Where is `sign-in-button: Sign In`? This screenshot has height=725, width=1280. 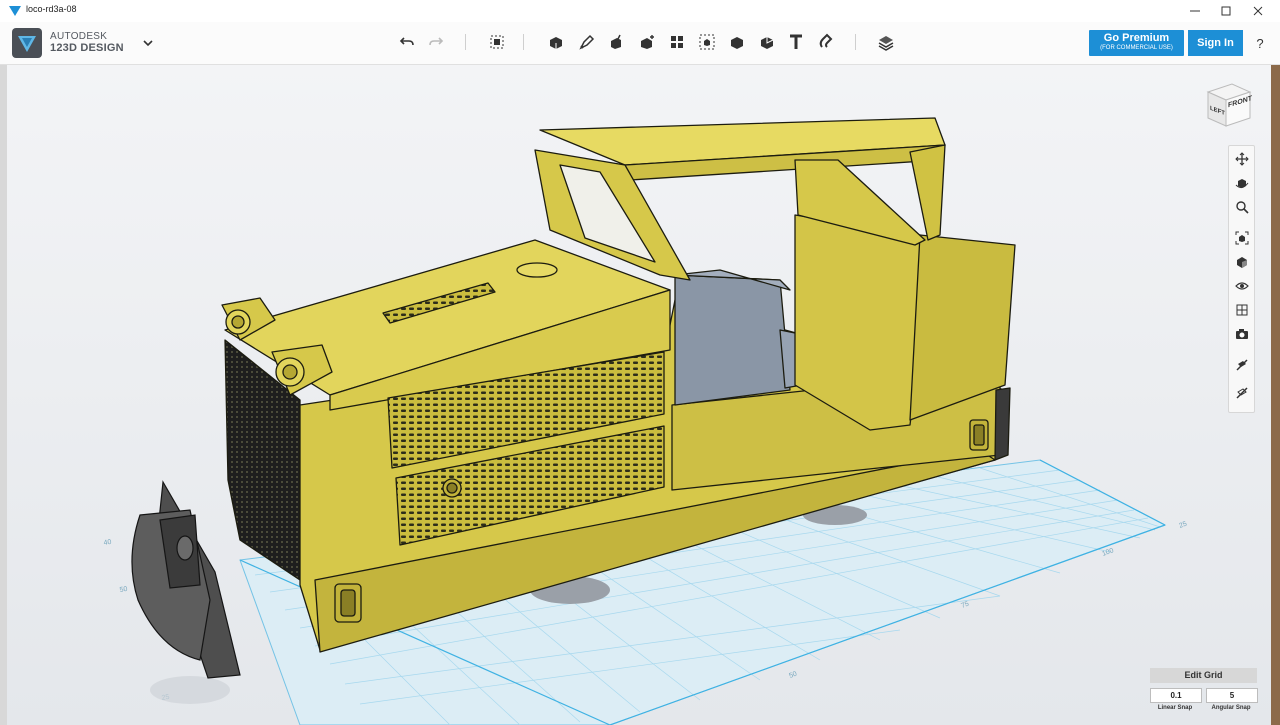
sign-in-button: Sign In is located at coordinates (1215, 43).